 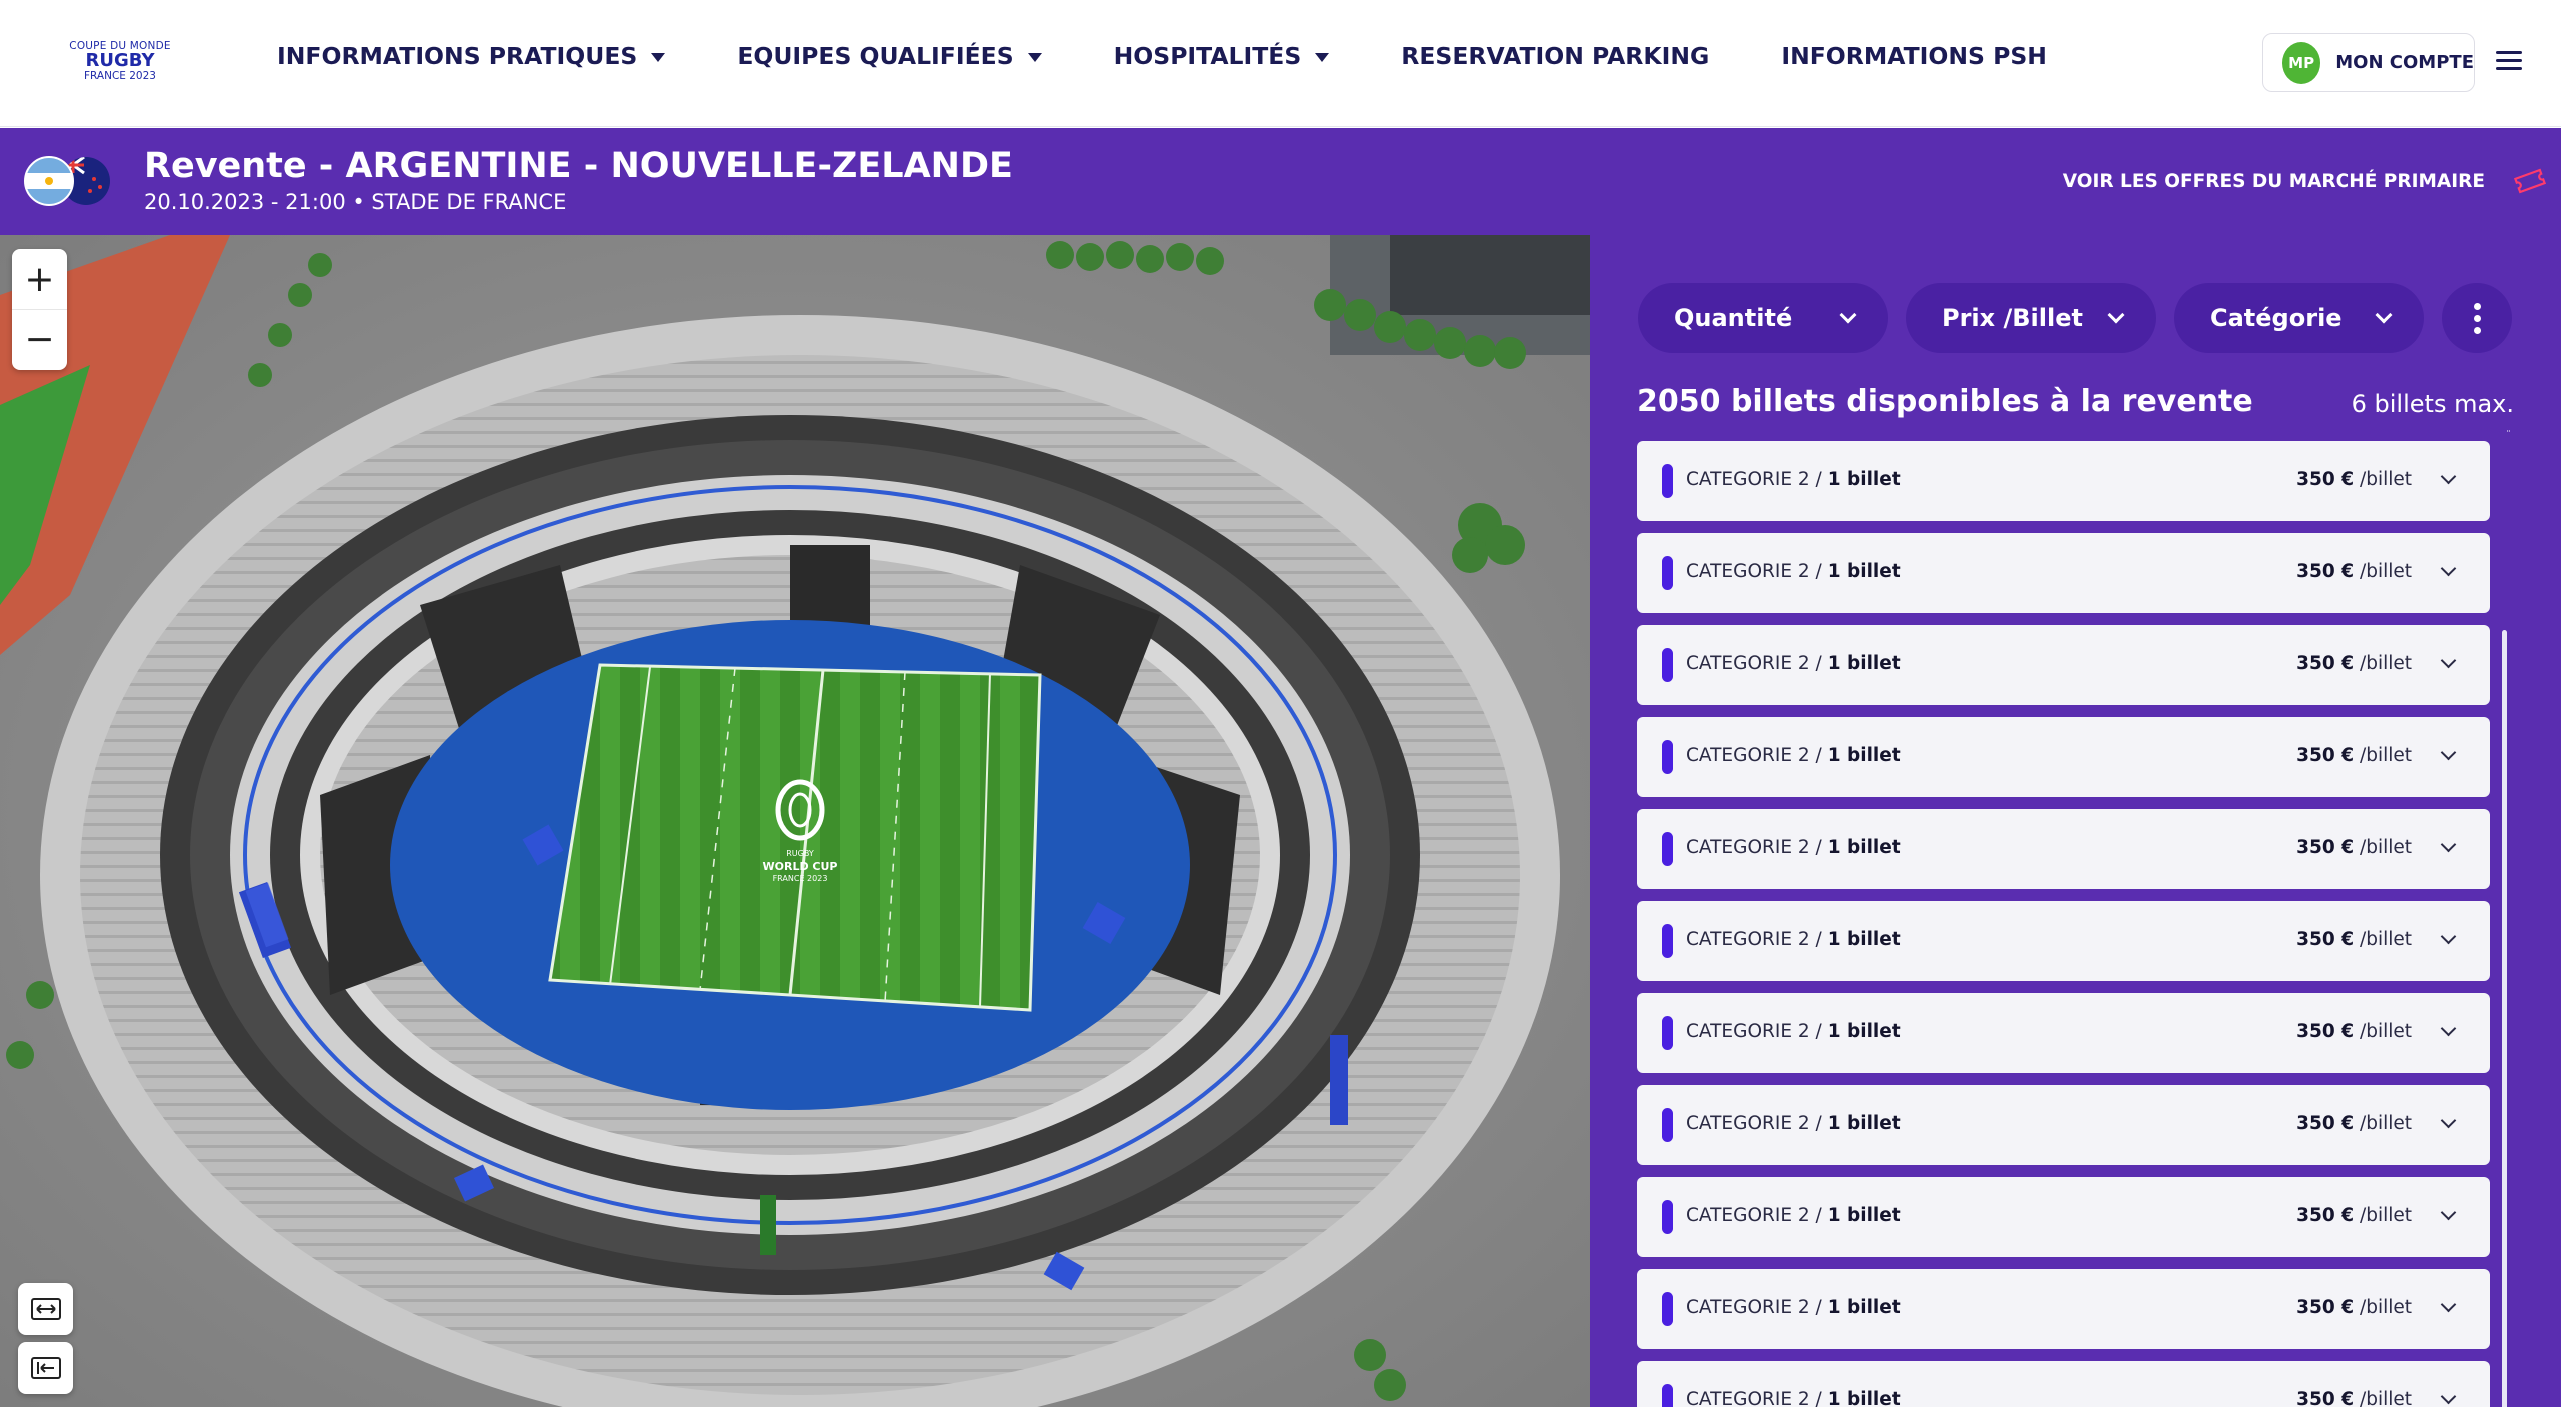 I want to click on account-label: MON COMPTE, so click(x=2404, y=62).